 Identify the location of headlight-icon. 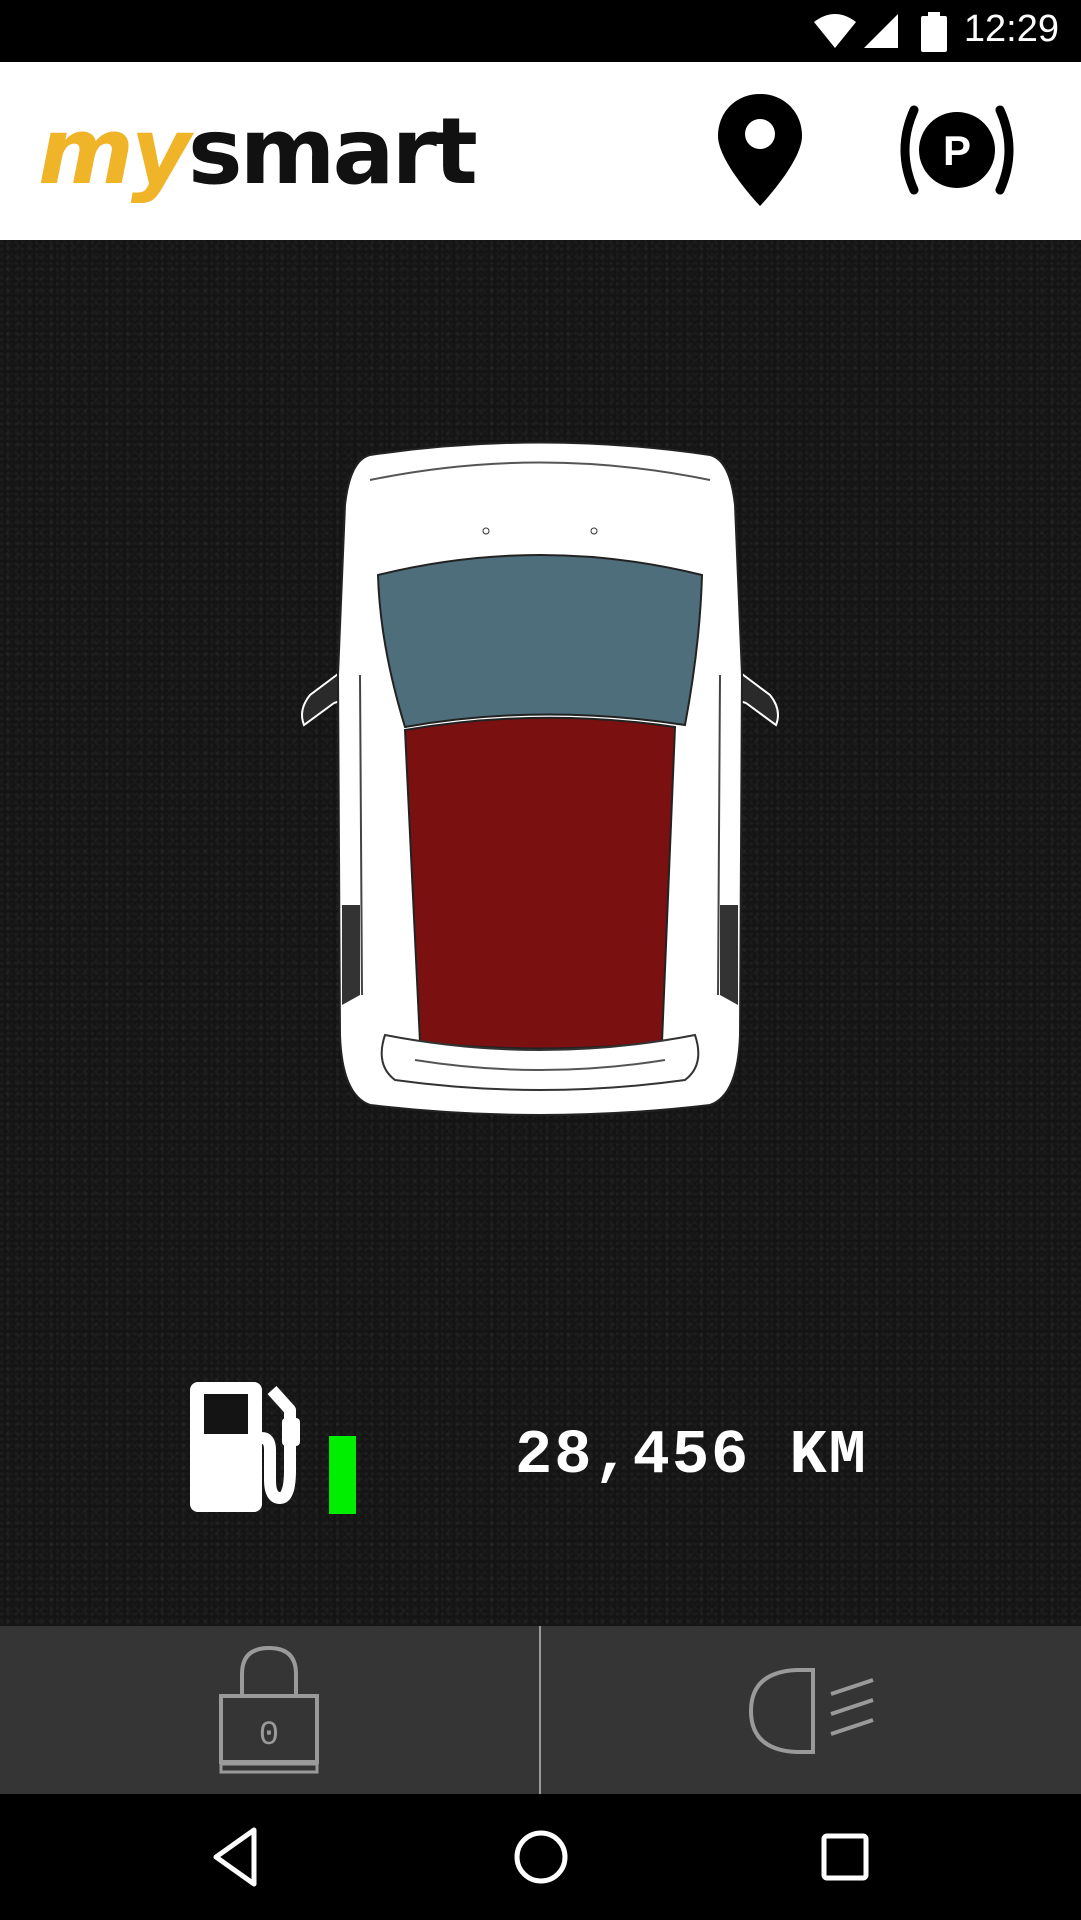
(811, 1711).